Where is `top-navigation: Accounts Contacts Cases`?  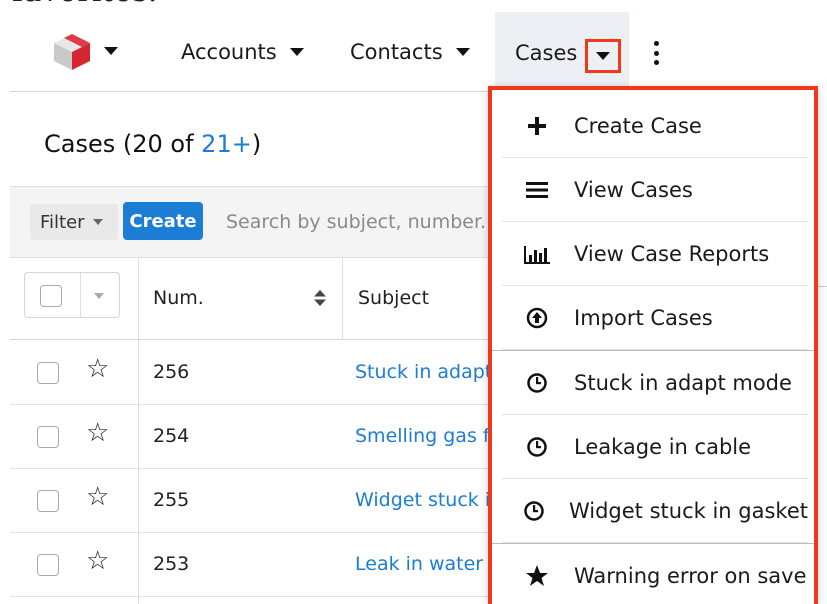 top-navigation: Accounts Contacts Cases is located at coordinates (413, 51).